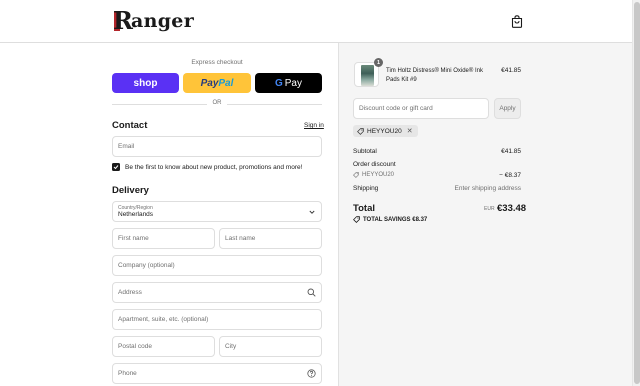 This screenshot has height=386, width=640. Describe the element at coordinates (219, 292) in the screenshot. I see `address-input` at that location.